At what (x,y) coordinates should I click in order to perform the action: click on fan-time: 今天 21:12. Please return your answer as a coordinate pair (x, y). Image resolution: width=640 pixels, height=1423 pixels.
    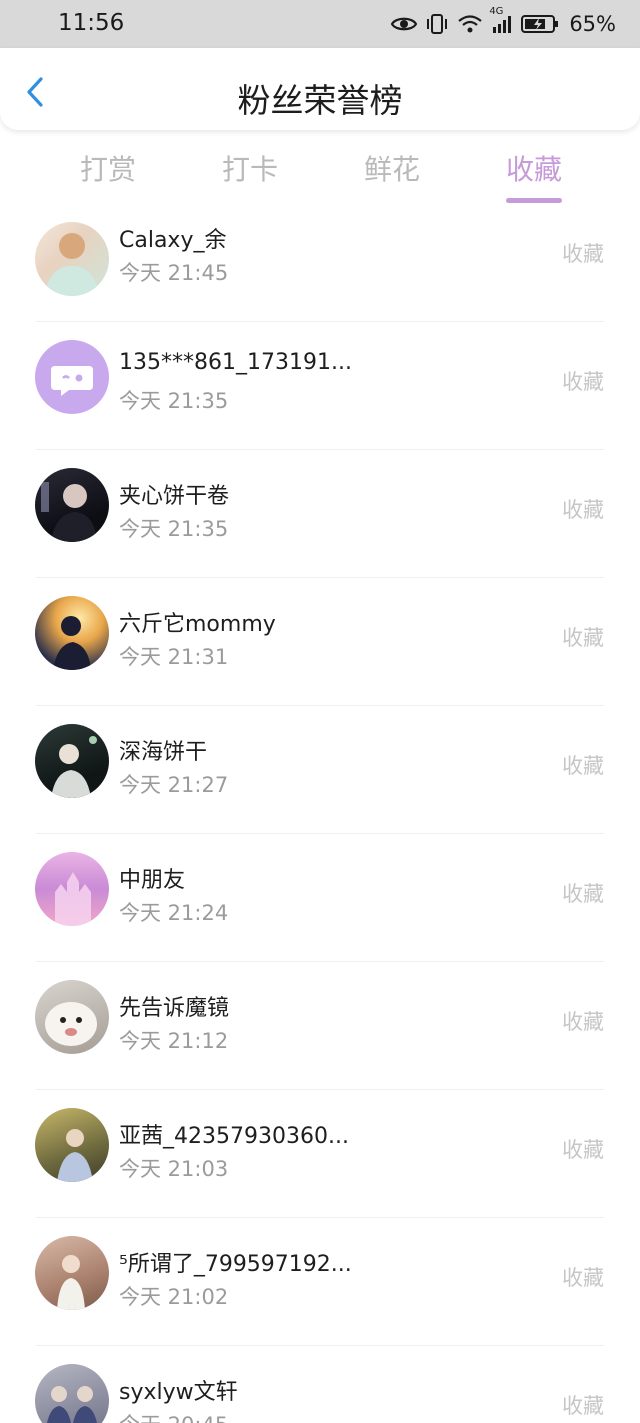
    Looking at the image, I should click on (174, 1041).